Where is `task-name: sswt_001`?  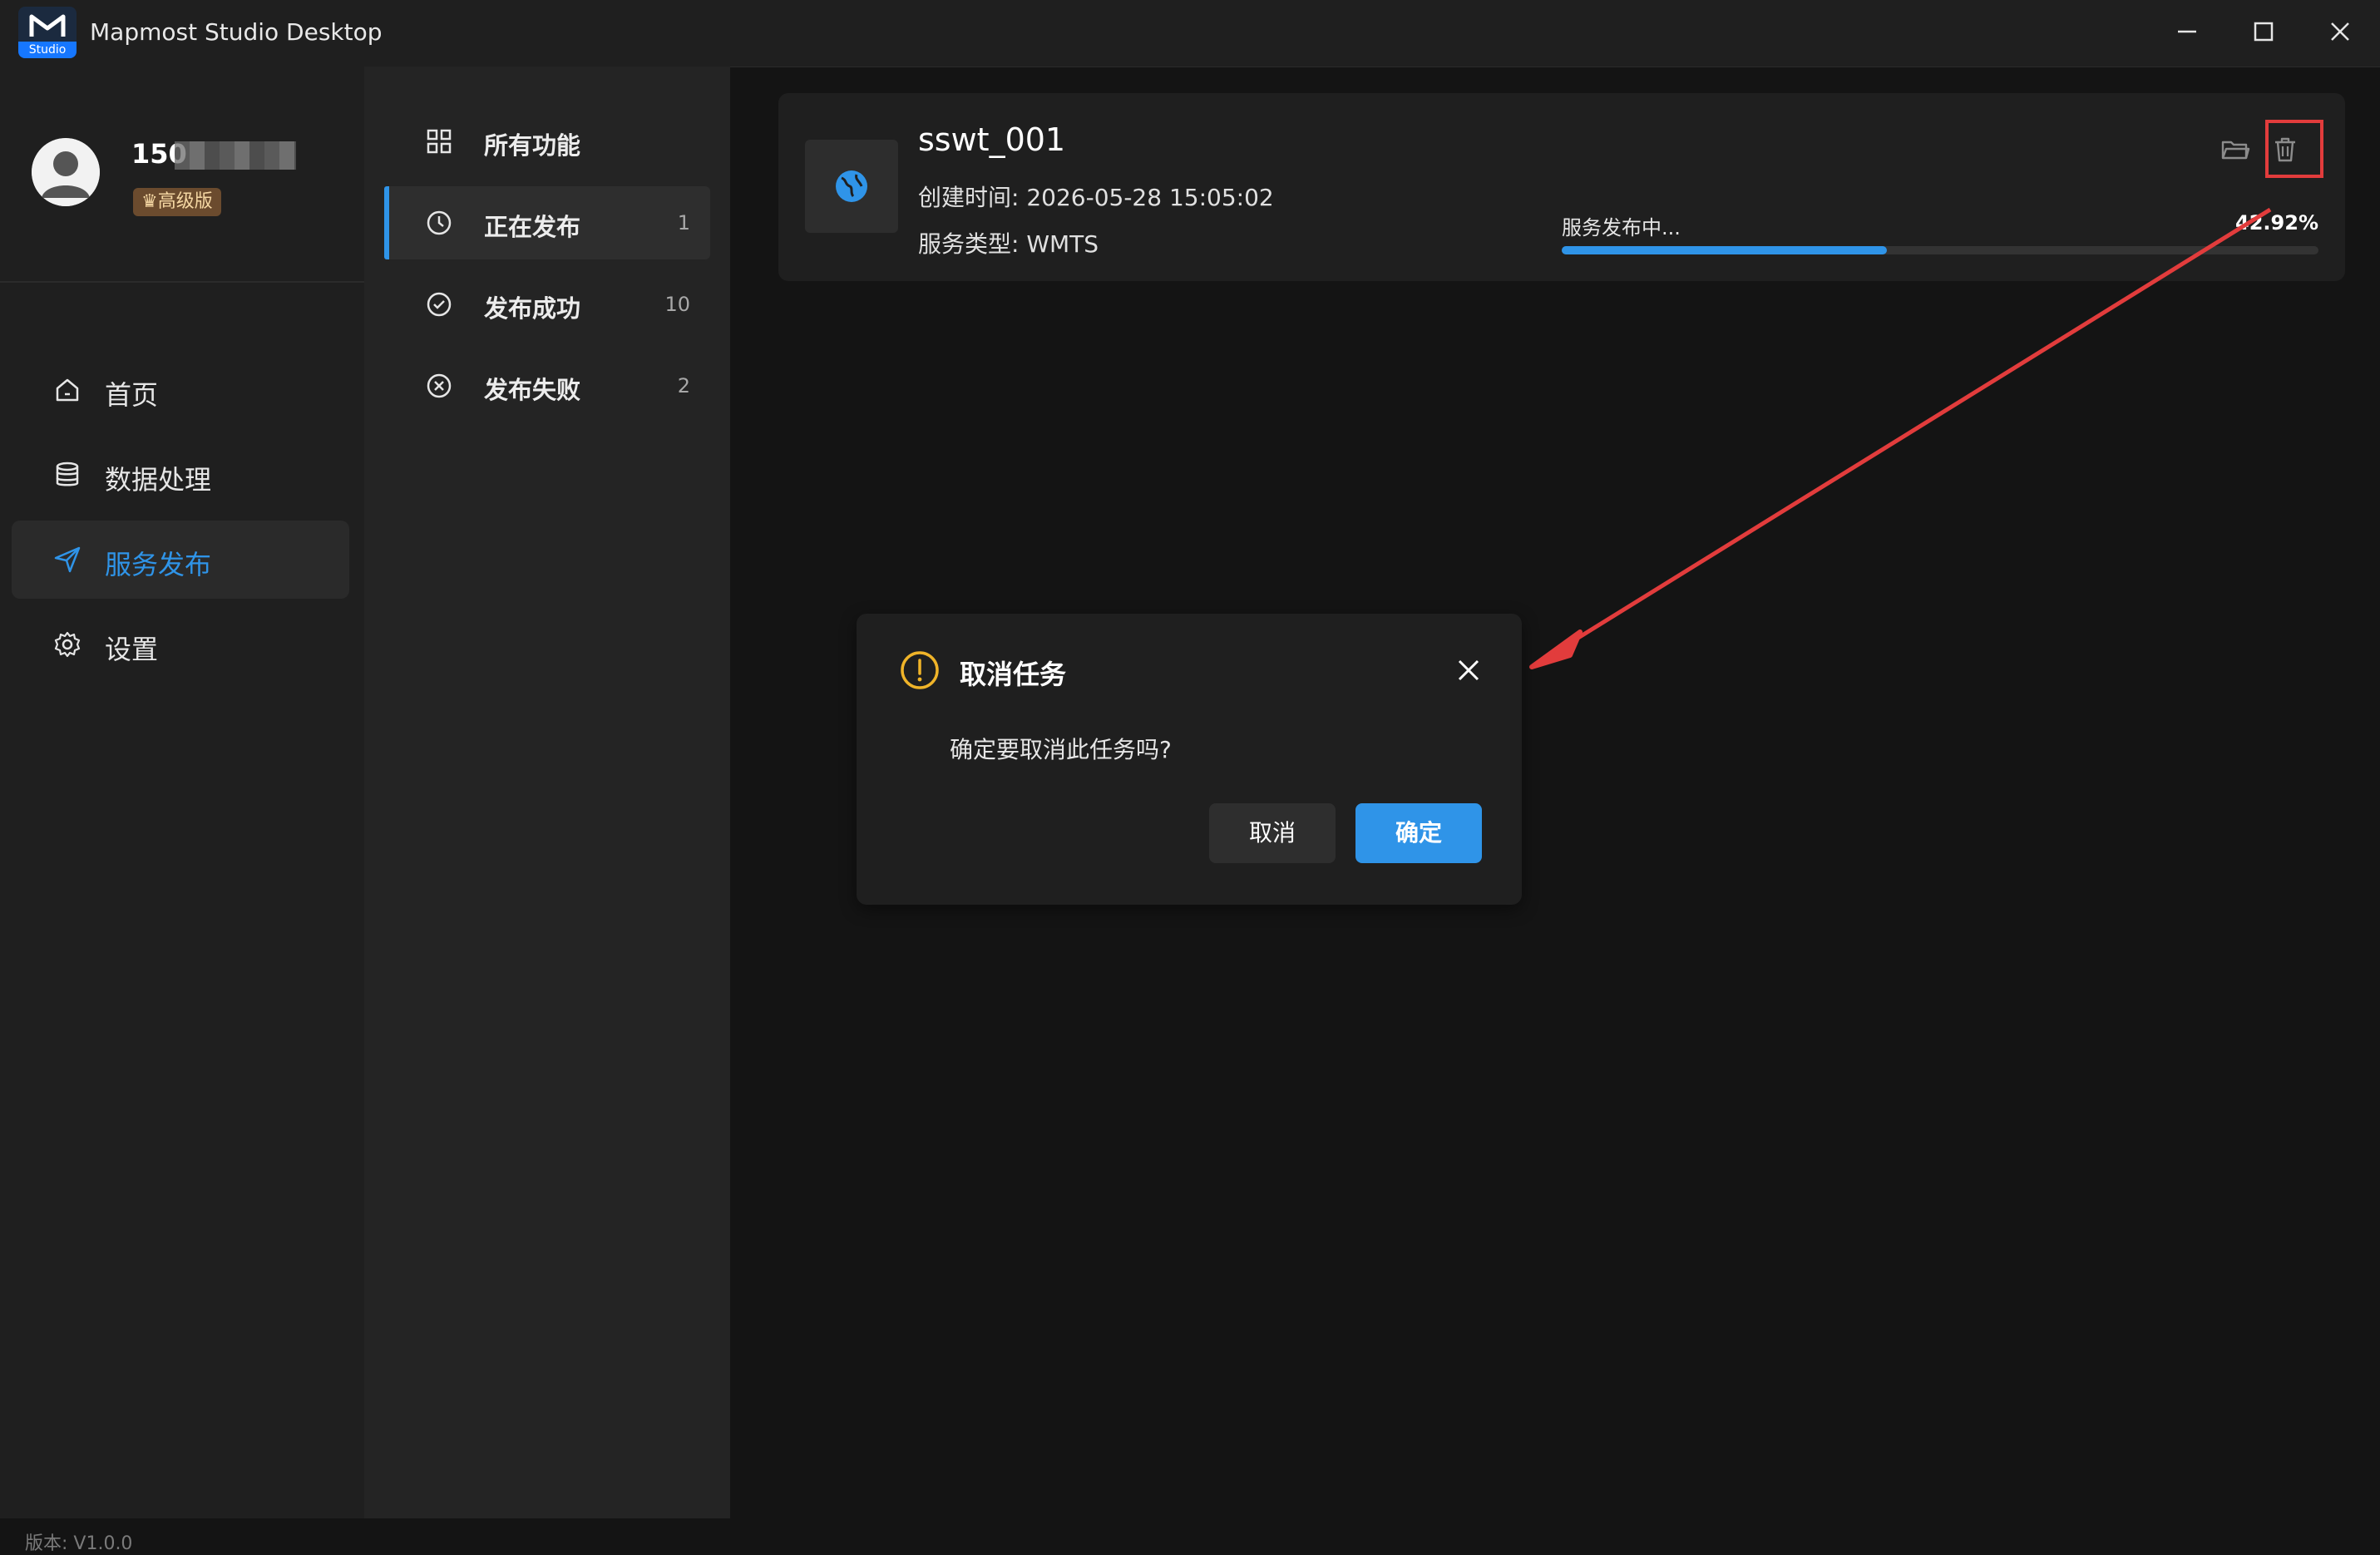 task-name: sswt_001 is located at coordinates (992, 139).